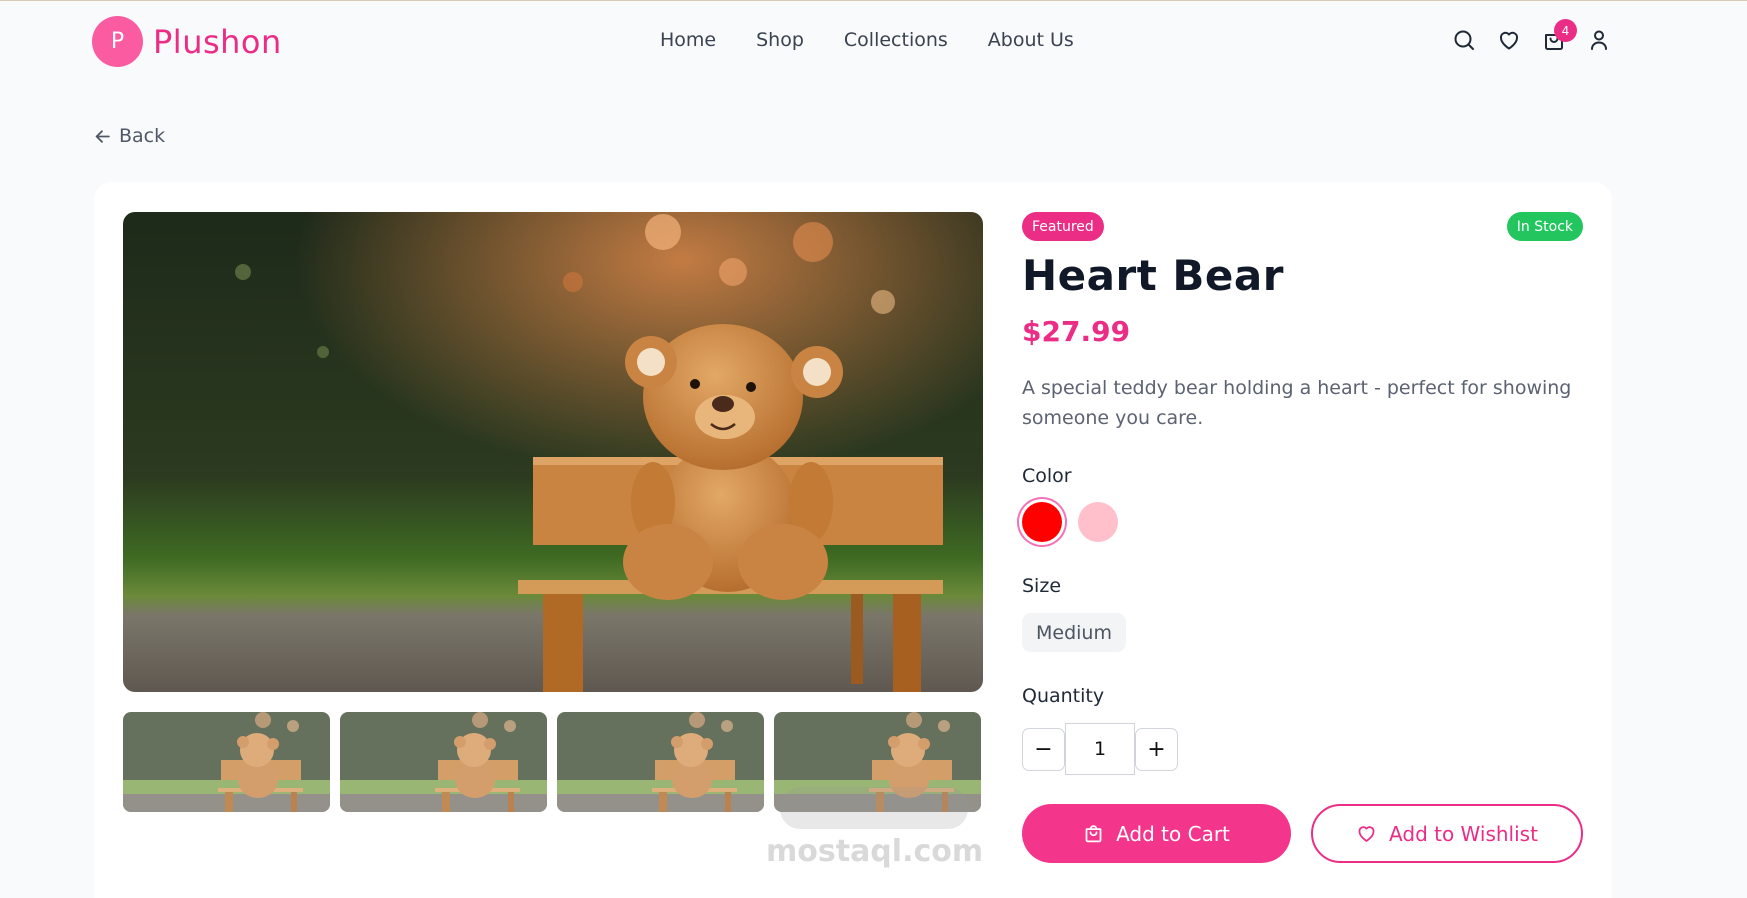  What do you see at coordinates (1599, 40) in the screenshot?
I see `user-icon` at bounding box center [1599, 40].